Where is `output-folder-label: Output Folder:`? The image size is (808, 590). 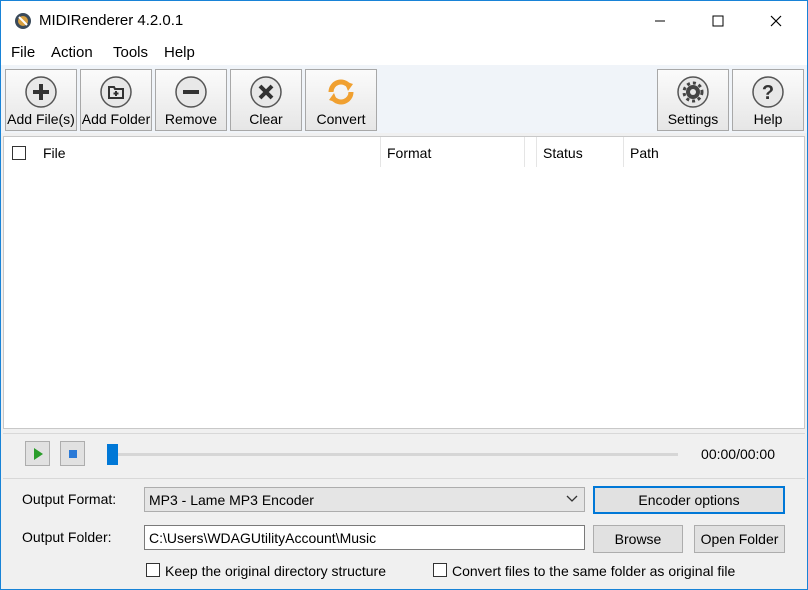 output-folder-label: Output Folder: is located at coordinates (67, 537).